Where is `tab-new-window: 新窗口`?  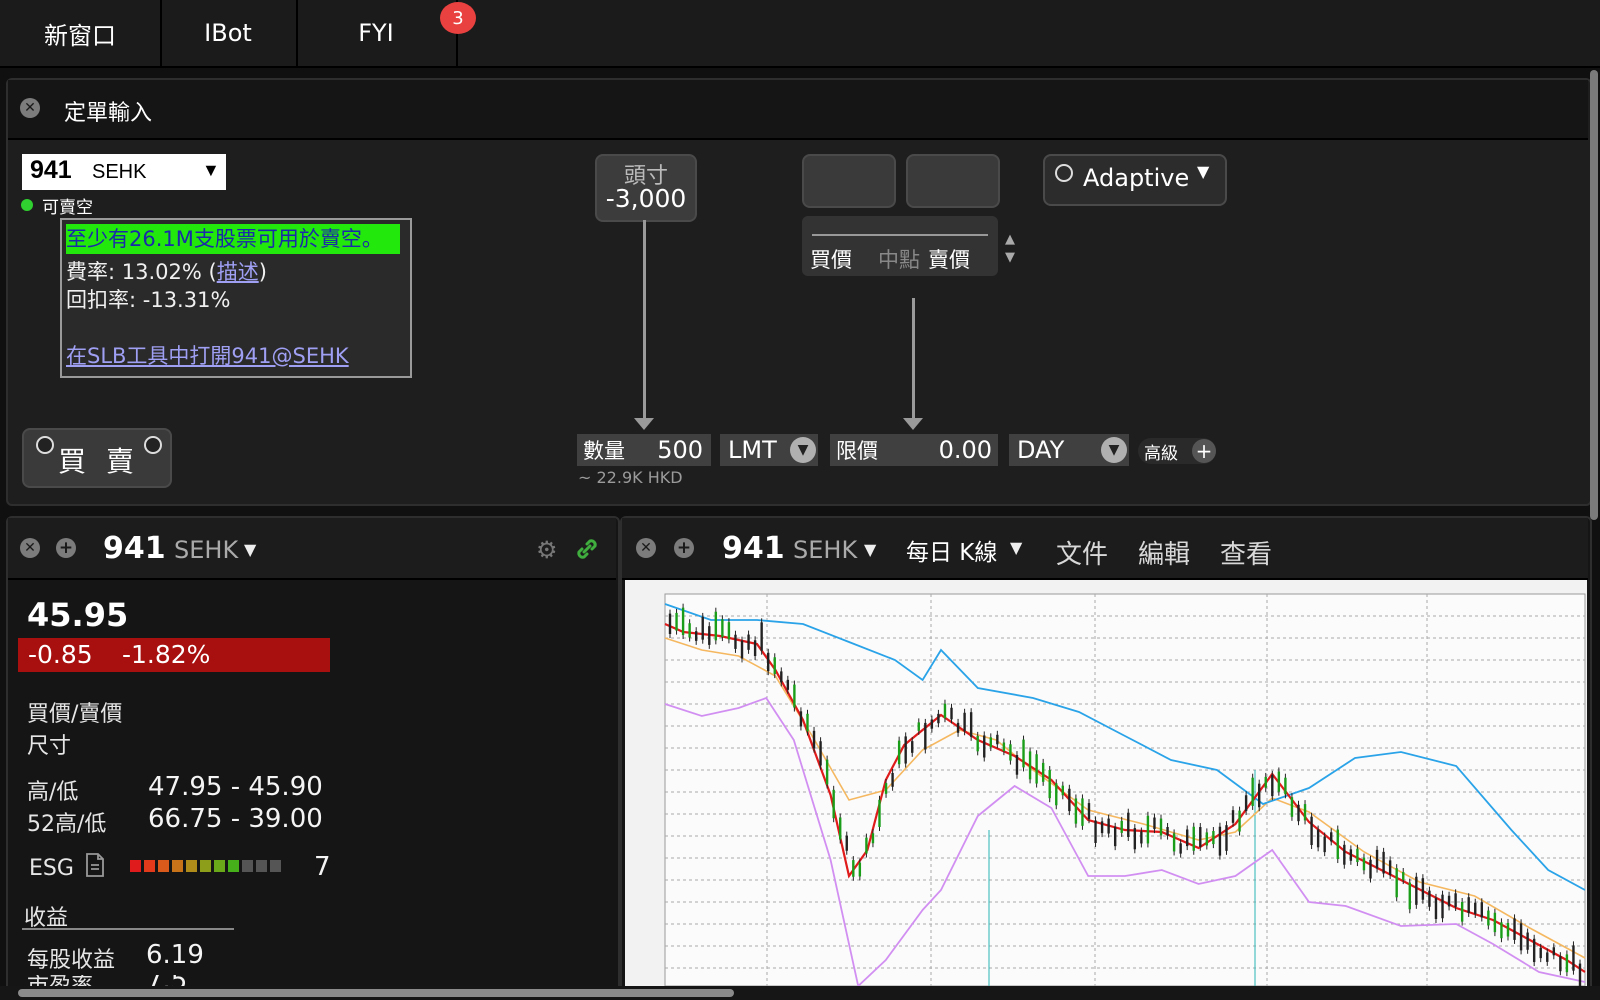 tab-new-window: 新窗口 is located at coordinates (81, 33).